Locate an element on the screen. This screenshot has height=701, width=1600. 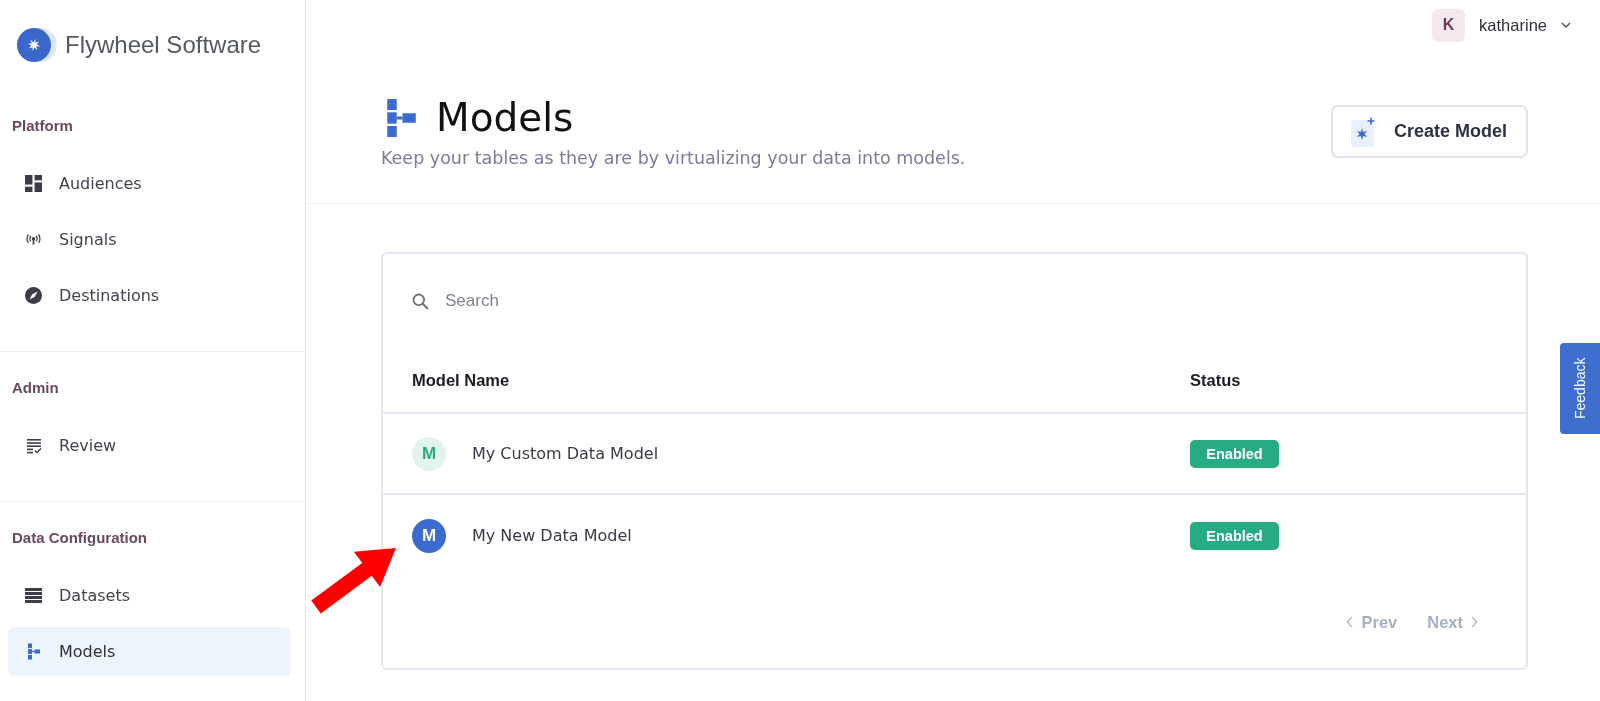
user-menu: K katharine is located at coordinates (1501, 25).